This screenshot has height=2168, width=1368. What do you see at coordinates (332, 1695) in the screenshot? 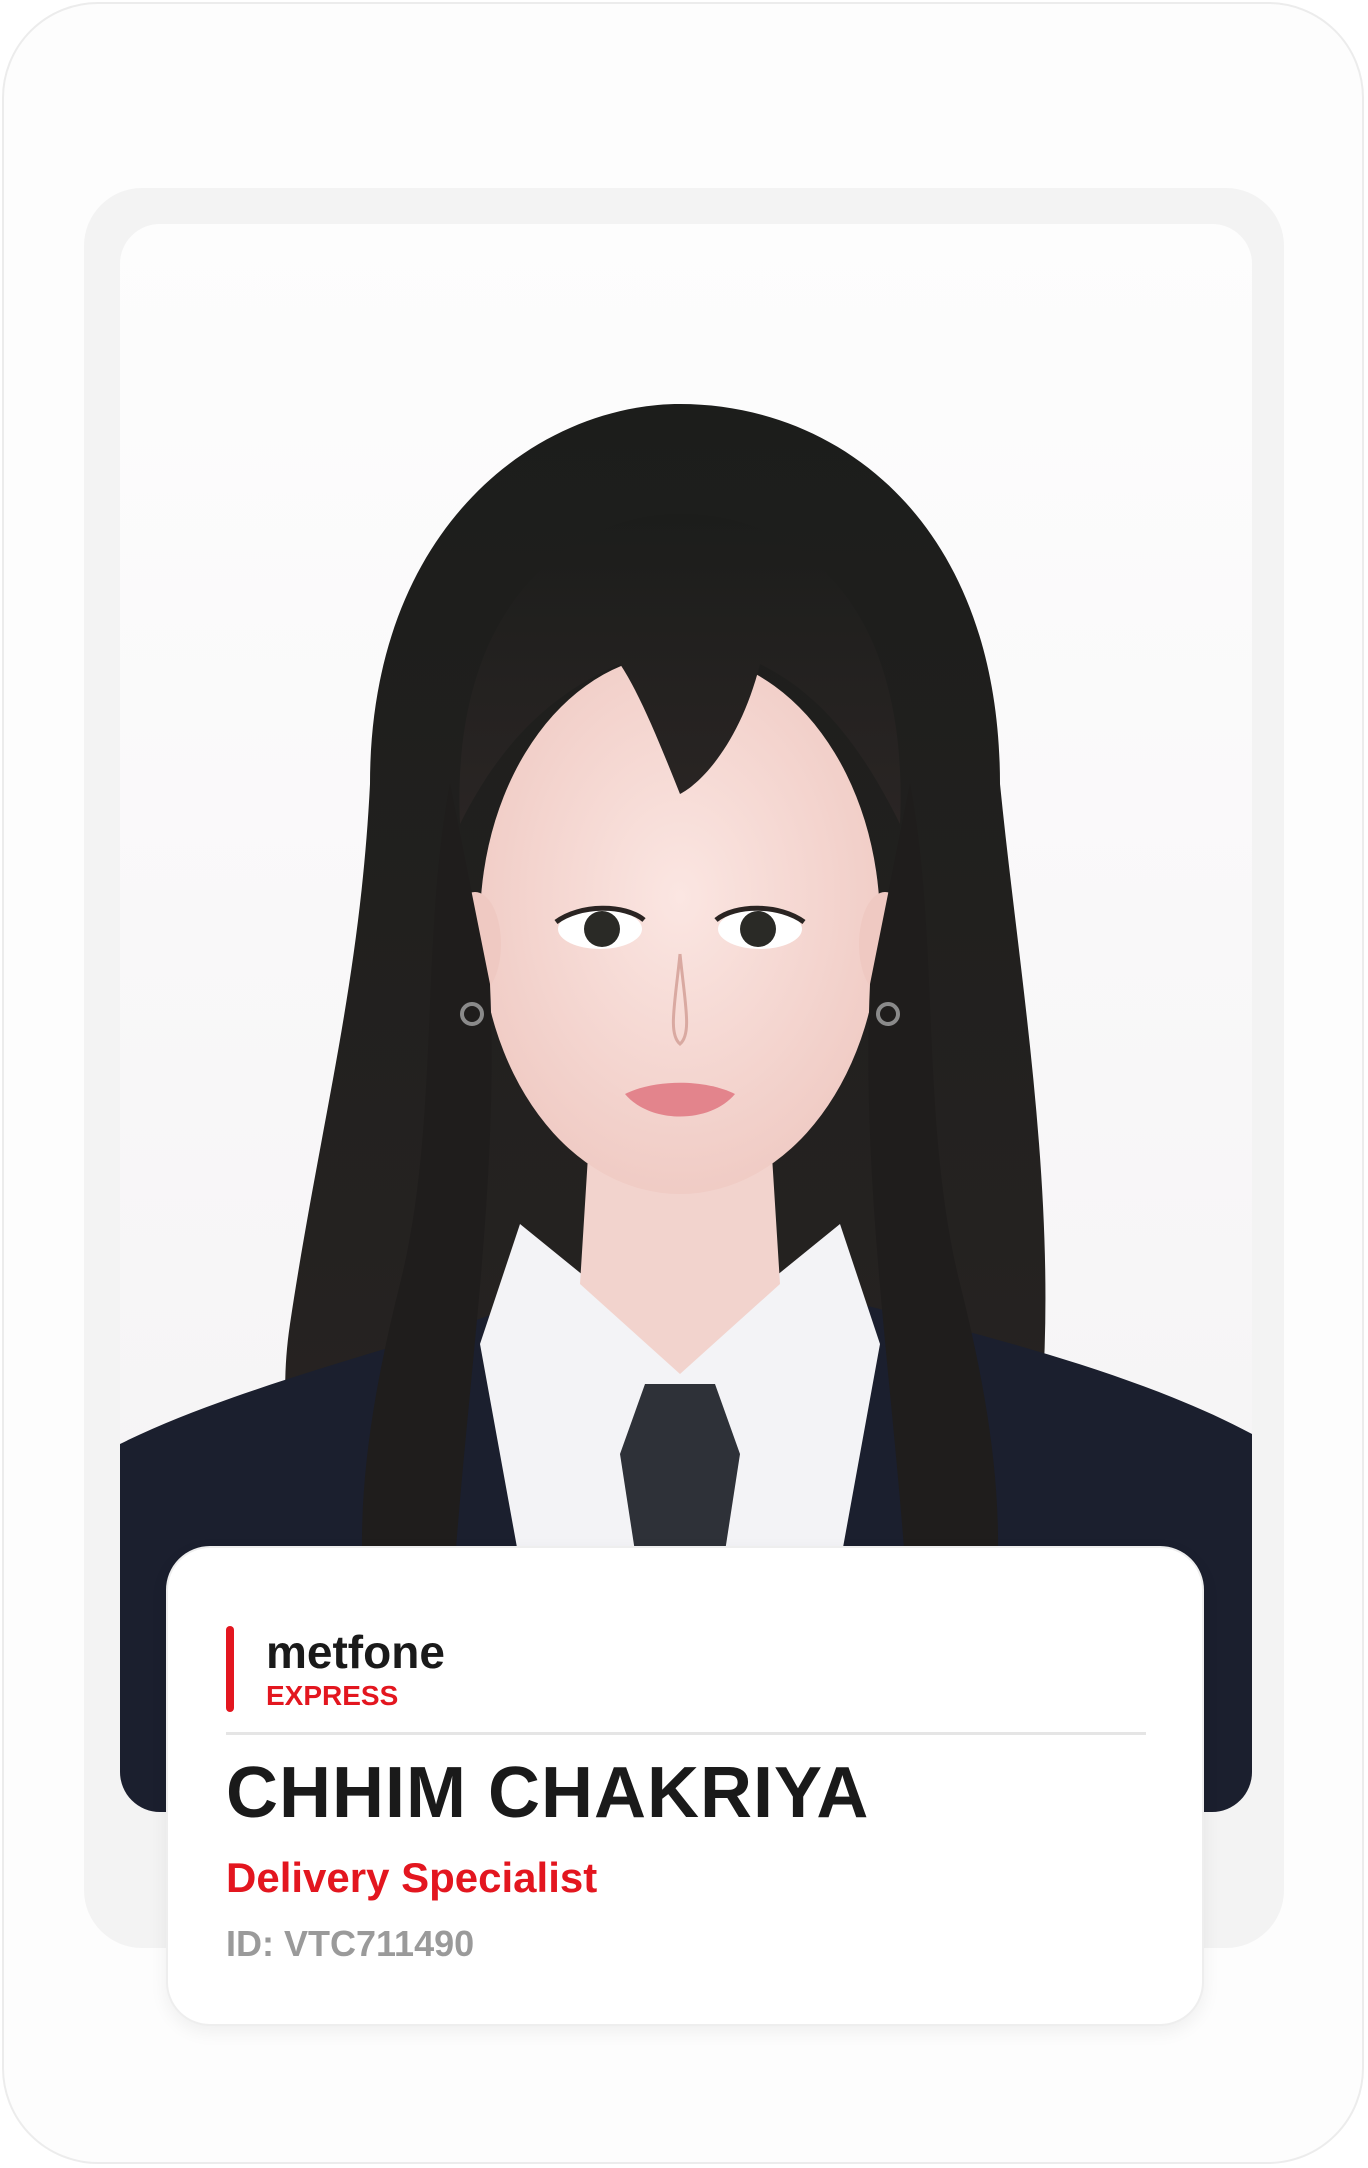
I see `brand-subtitle: EXPRESS` at bounding box center [332, 1695].